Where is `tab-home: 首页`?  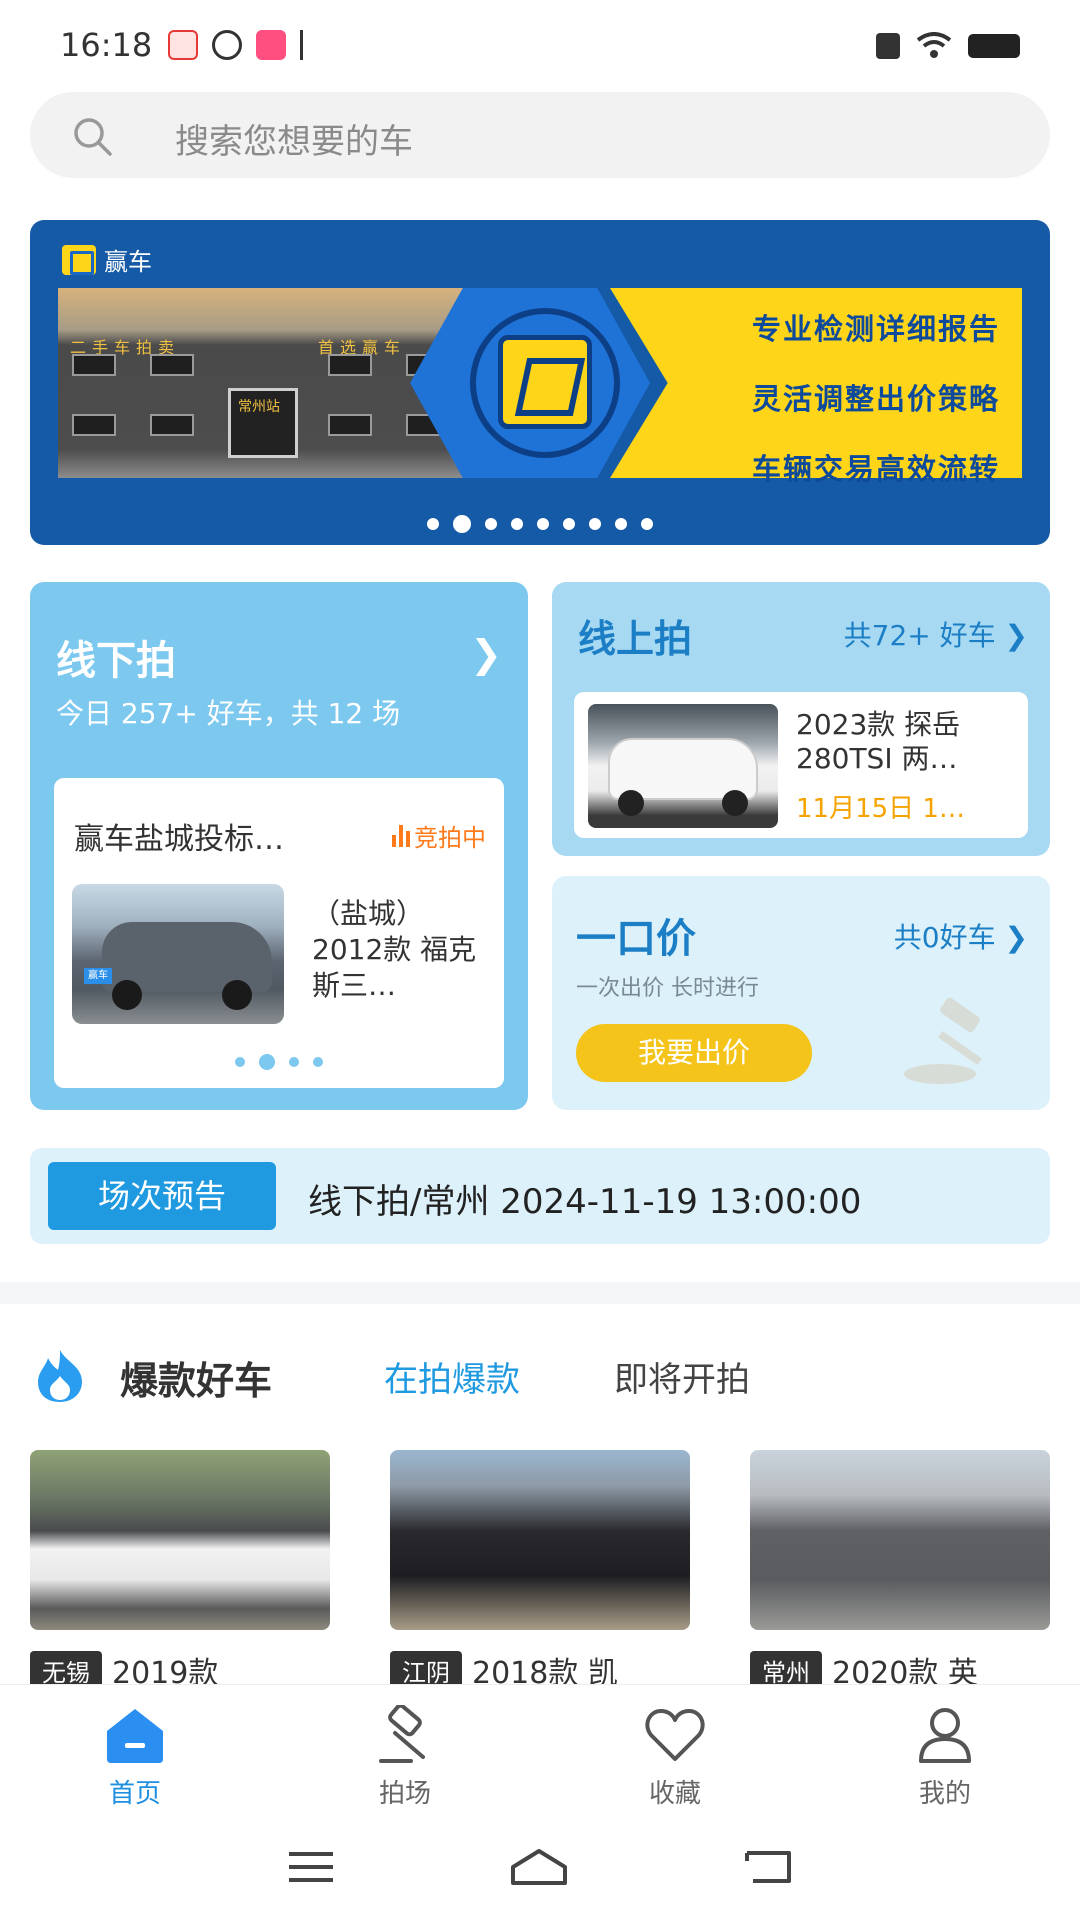
tab-home: 首页 is located at coordinates (135, 1749).